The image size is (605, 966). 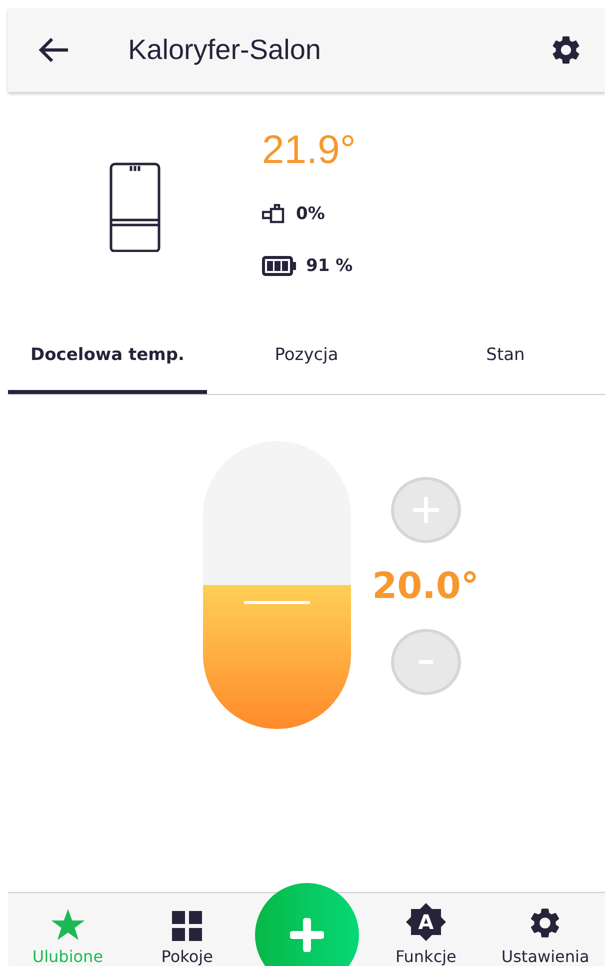 What do you see at coordinates (187, 926) in the screenshot?
I see `grid-icon` at bounding box center [187, 926].